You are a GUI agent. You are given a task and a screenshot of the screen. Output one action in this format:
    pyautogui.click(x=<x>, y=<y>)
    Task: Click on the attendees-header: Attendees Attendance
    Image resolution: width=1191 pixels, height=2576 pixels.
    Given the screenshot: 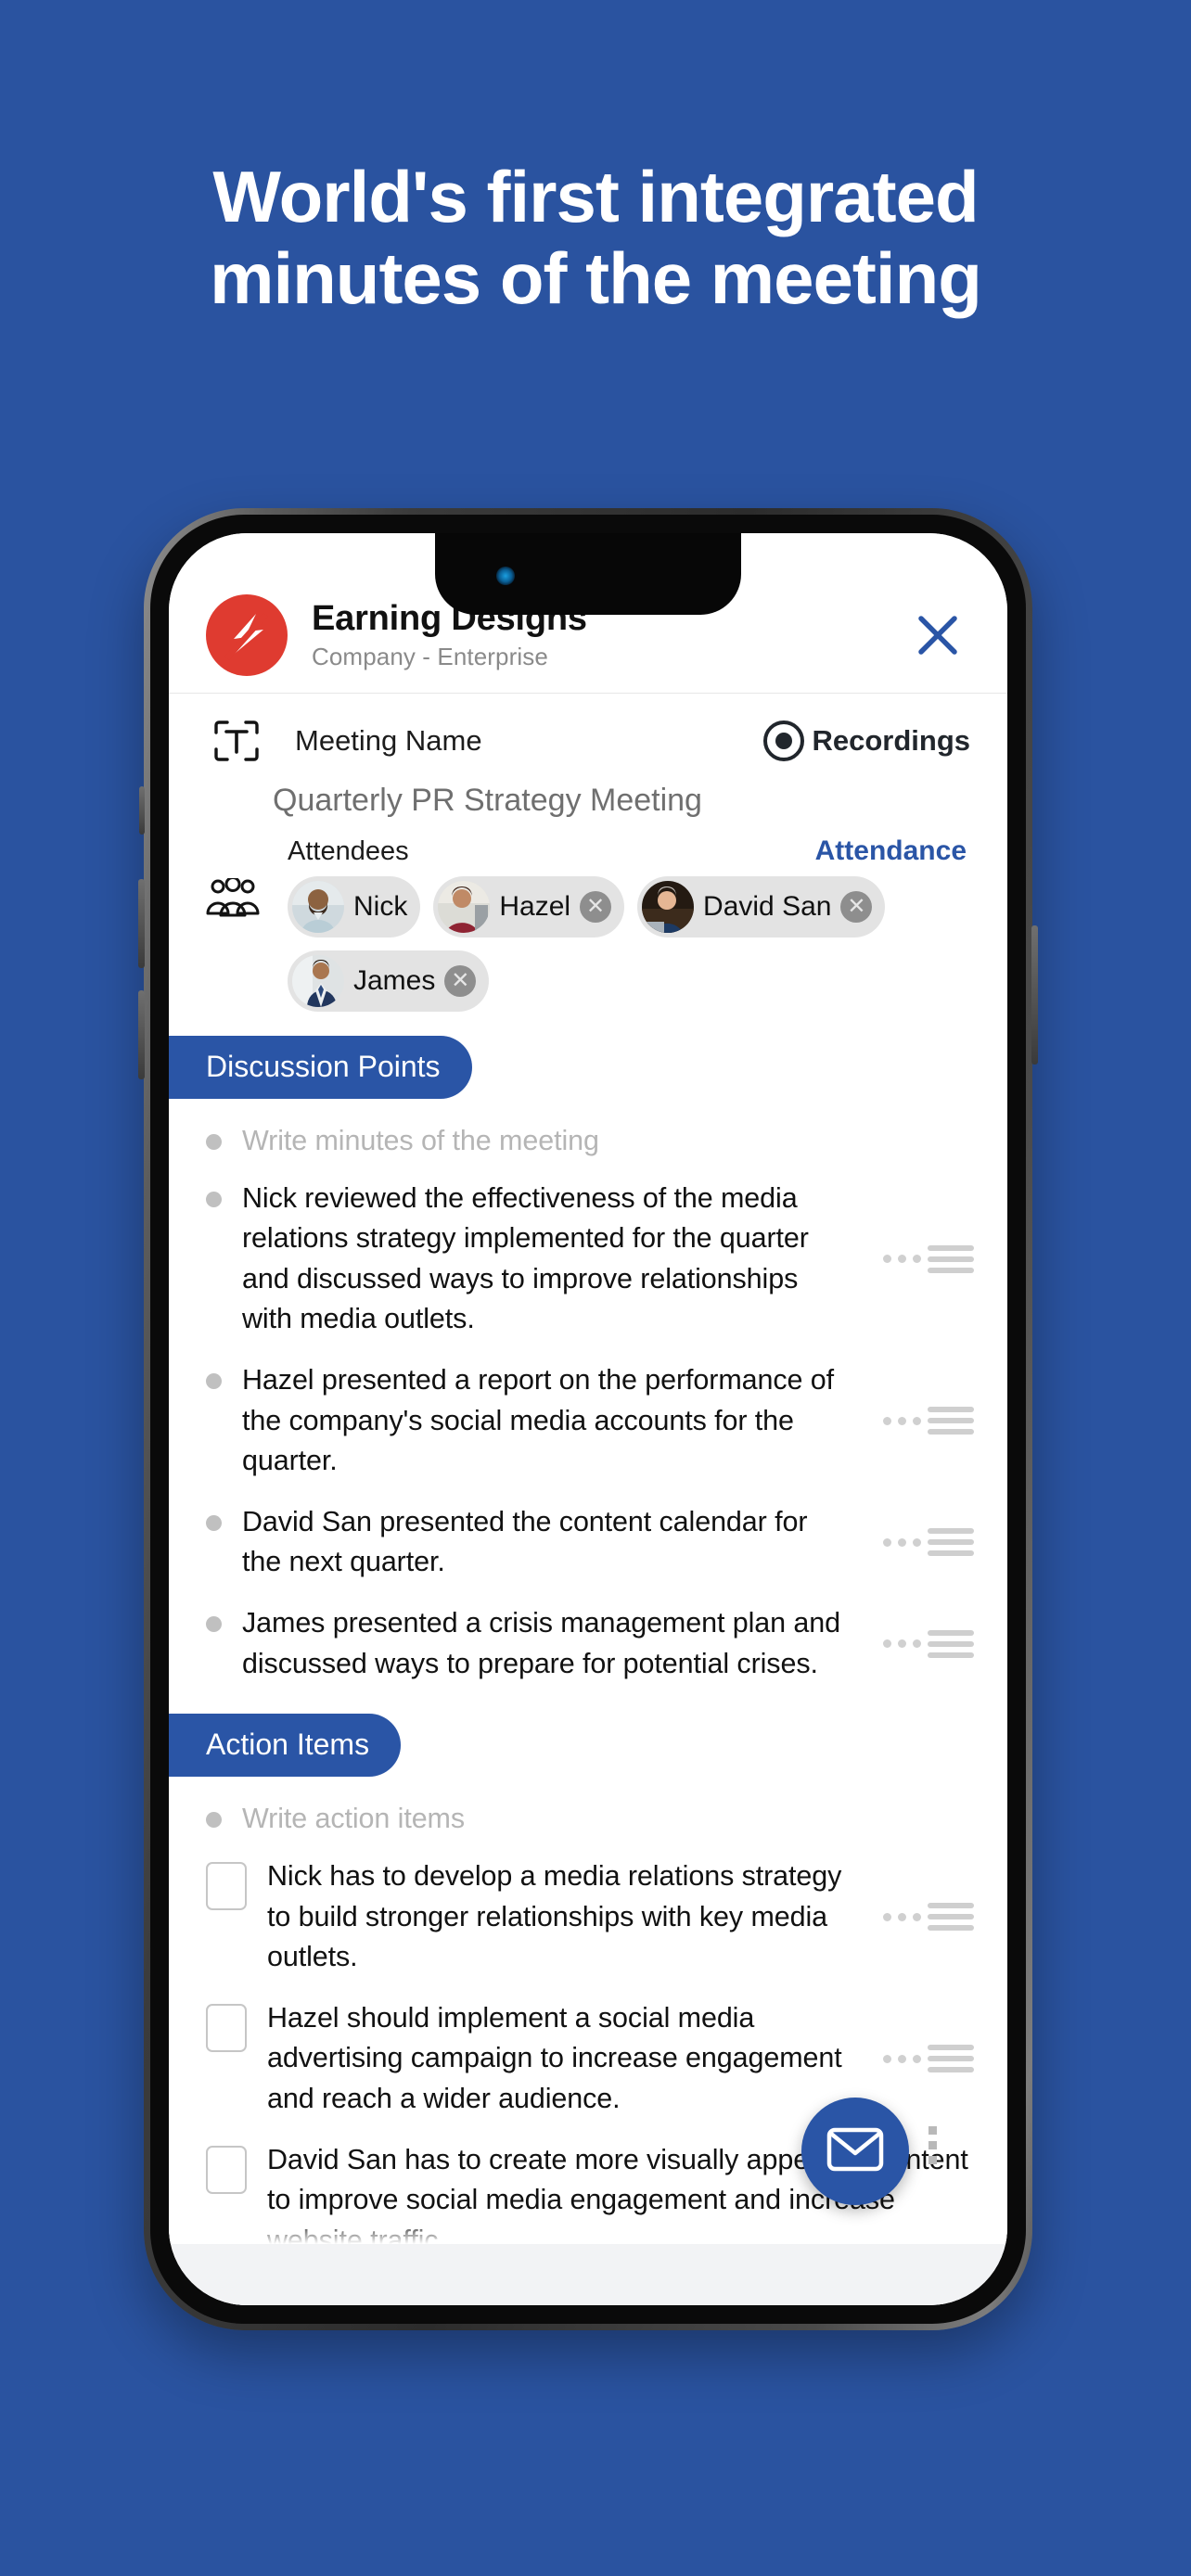 What is the action you would take?
    pyautogui.click(x=629, y=851)
    